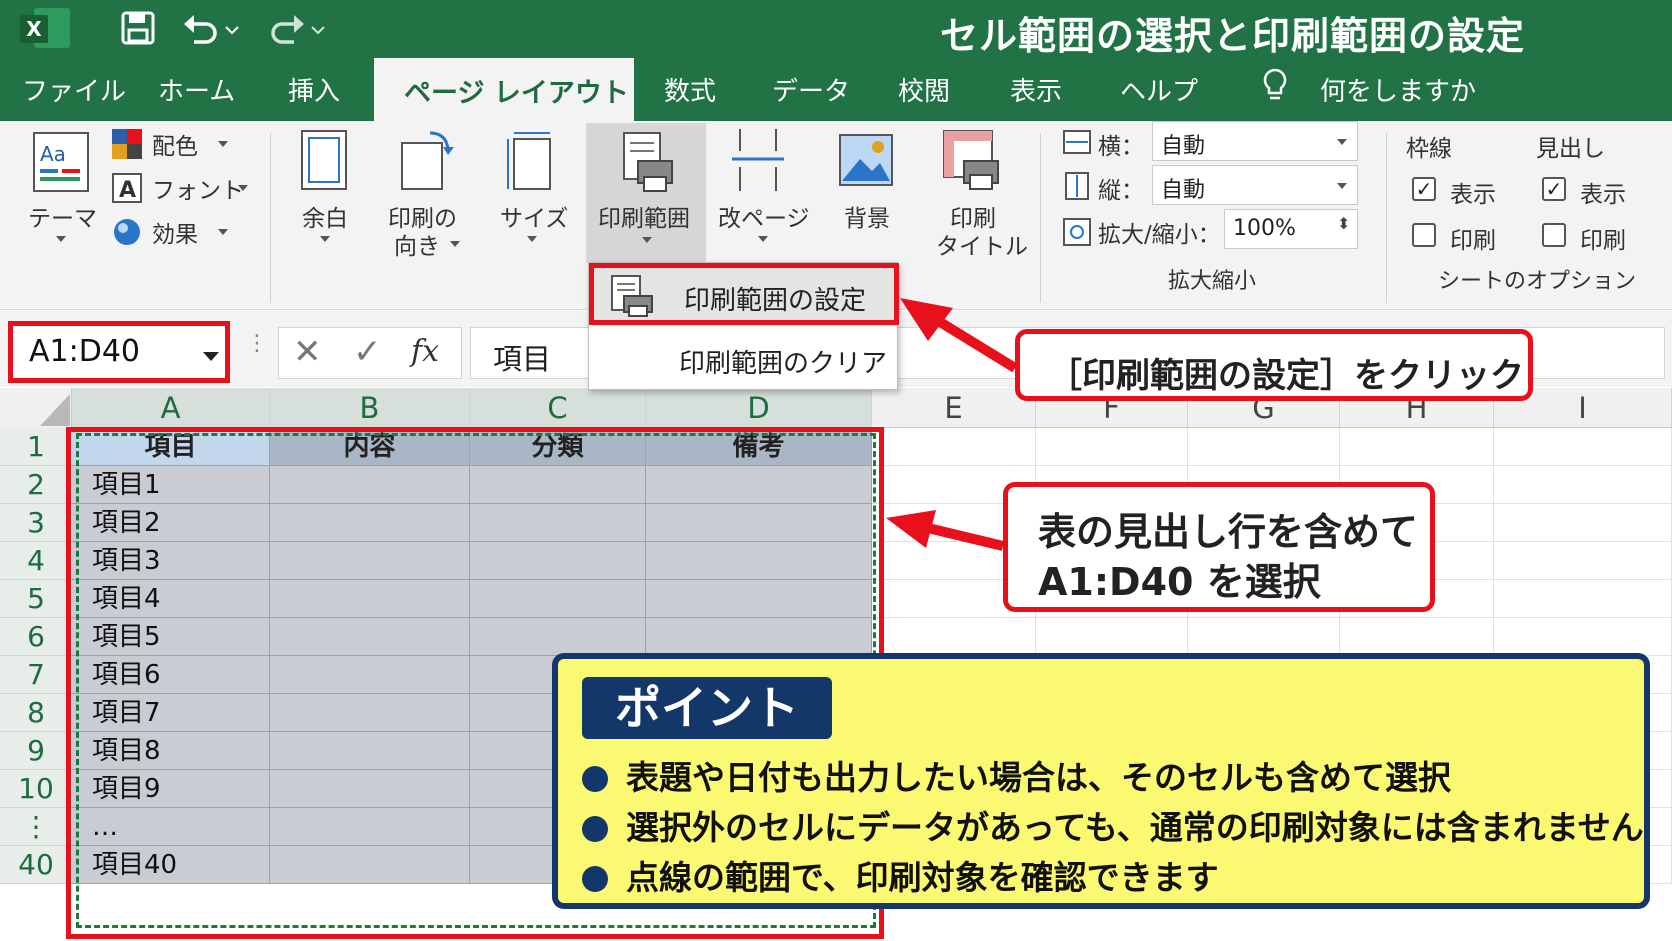  I want to click on point-title: ポイント, so click(707, 708).